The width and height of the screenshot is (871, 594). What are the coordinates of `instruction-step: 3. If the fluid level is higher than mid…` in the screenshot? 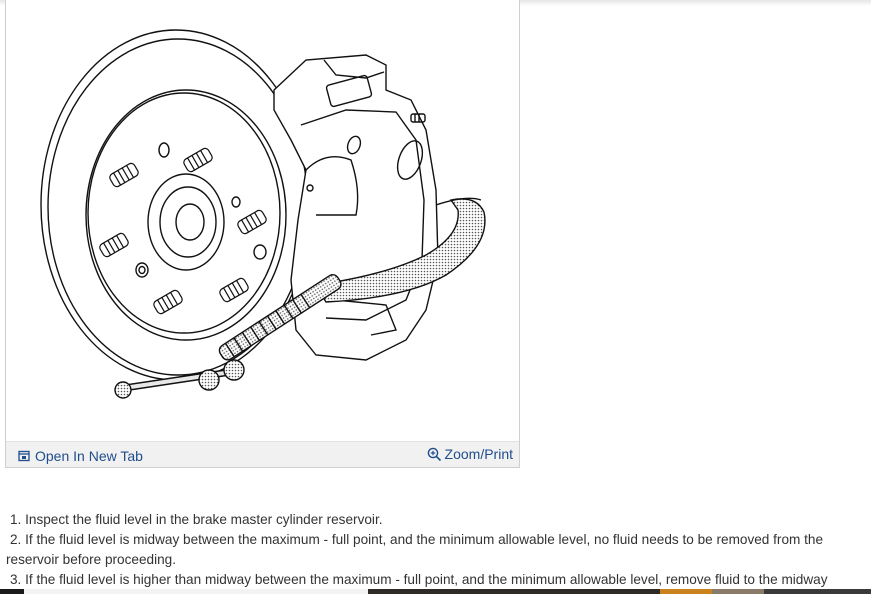 It's located at (419, 579).